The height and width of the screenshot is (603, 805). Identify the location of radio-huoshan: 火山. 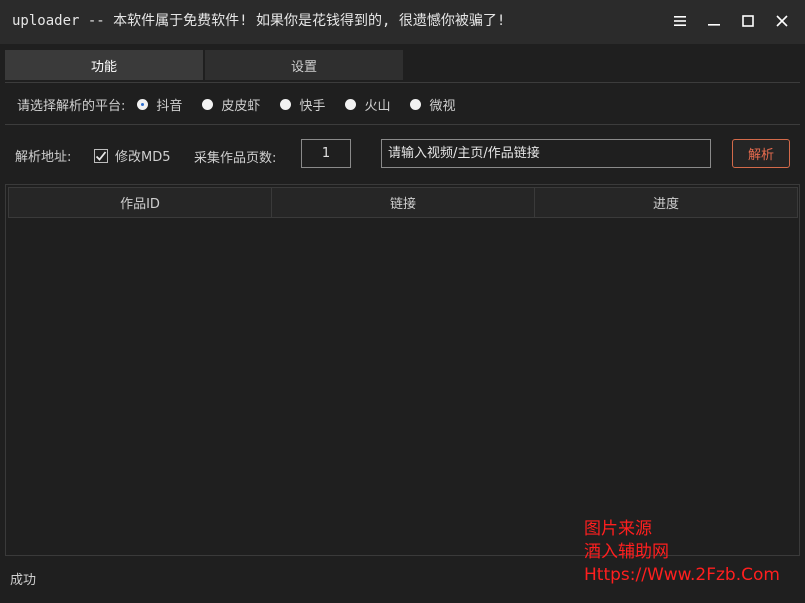
(367, 104).